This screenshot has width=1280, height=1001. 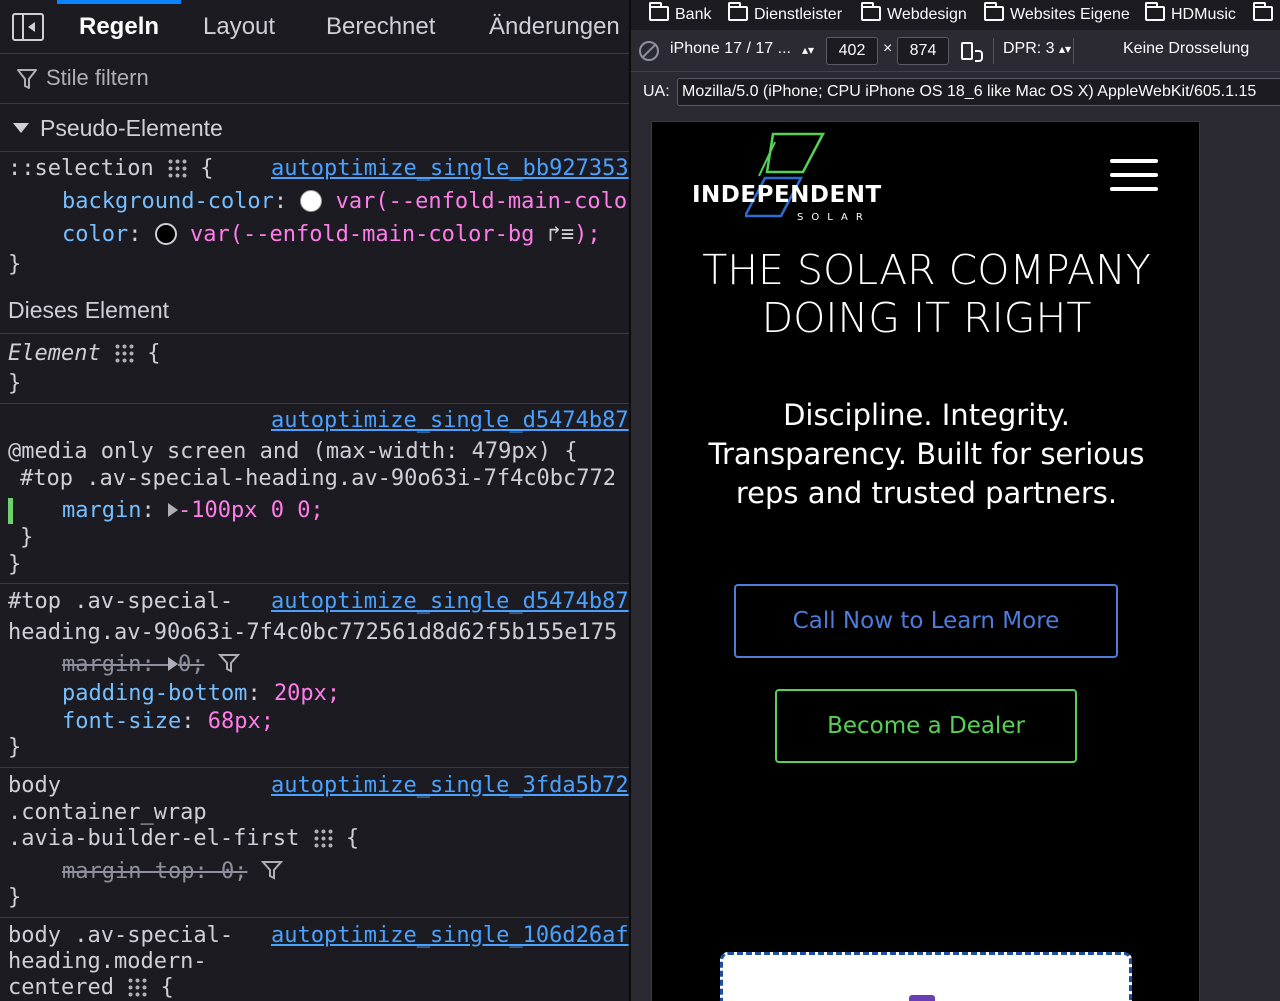 I want to click on rotate-viewport-icon, so click(x=972, y=52).